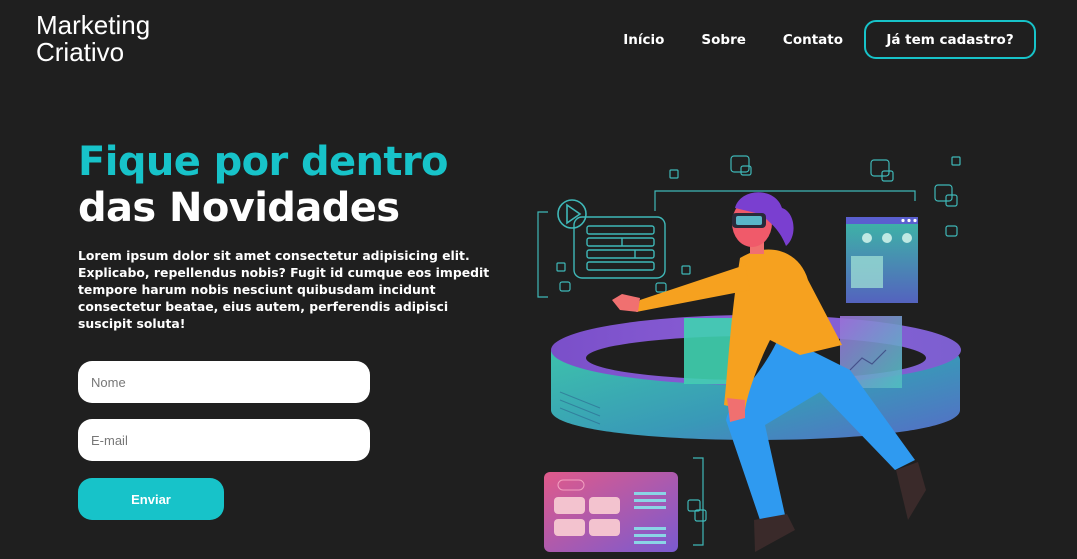 The image size is (1077, 559). What do you see at coordinates (643, 40) in the screenshot?
I see `nav-link-inicio: Início` at bounding box center [643, 40].